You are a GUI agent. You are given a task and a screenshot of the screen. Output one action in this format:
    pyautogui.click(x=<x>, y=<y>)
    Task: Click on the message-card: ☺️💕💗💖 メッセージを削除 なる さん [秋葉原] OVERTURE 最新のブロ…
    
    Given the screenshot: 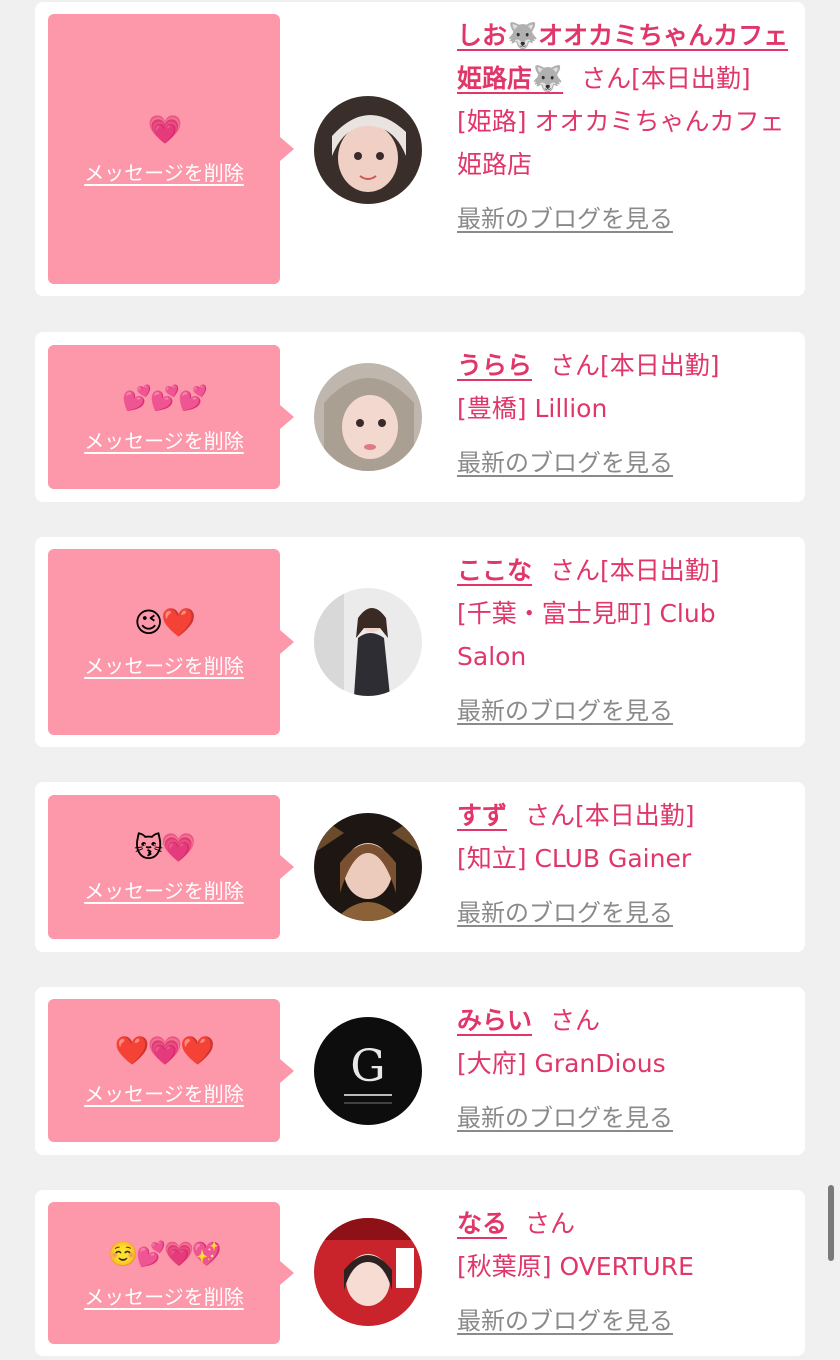 What is the action you would take?
    pyautogui.click(x=420, y=1273)
    